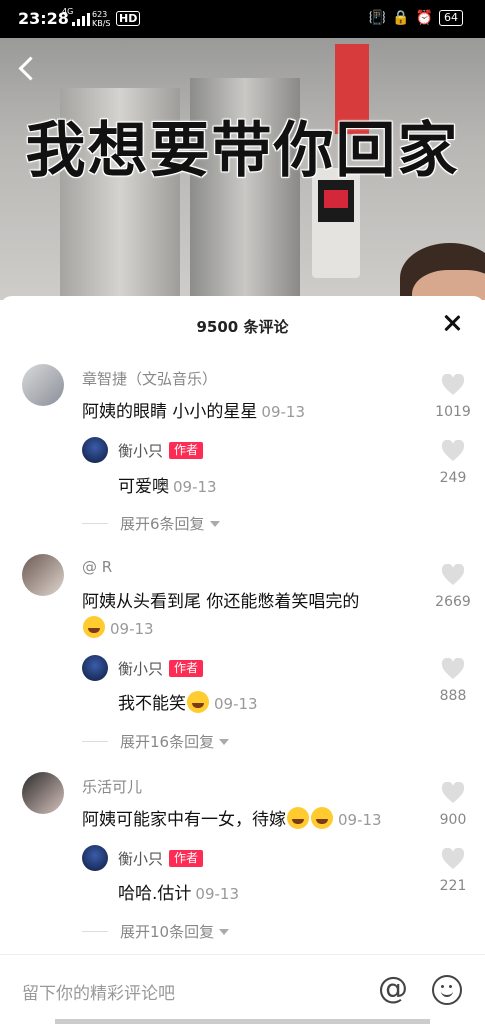 The width and height of the screenshot is (485, 1025). What do you see at coordinates (451, 18) in the screenshot?
I see `battery-icon: 64` at bounding box center [451, 18].